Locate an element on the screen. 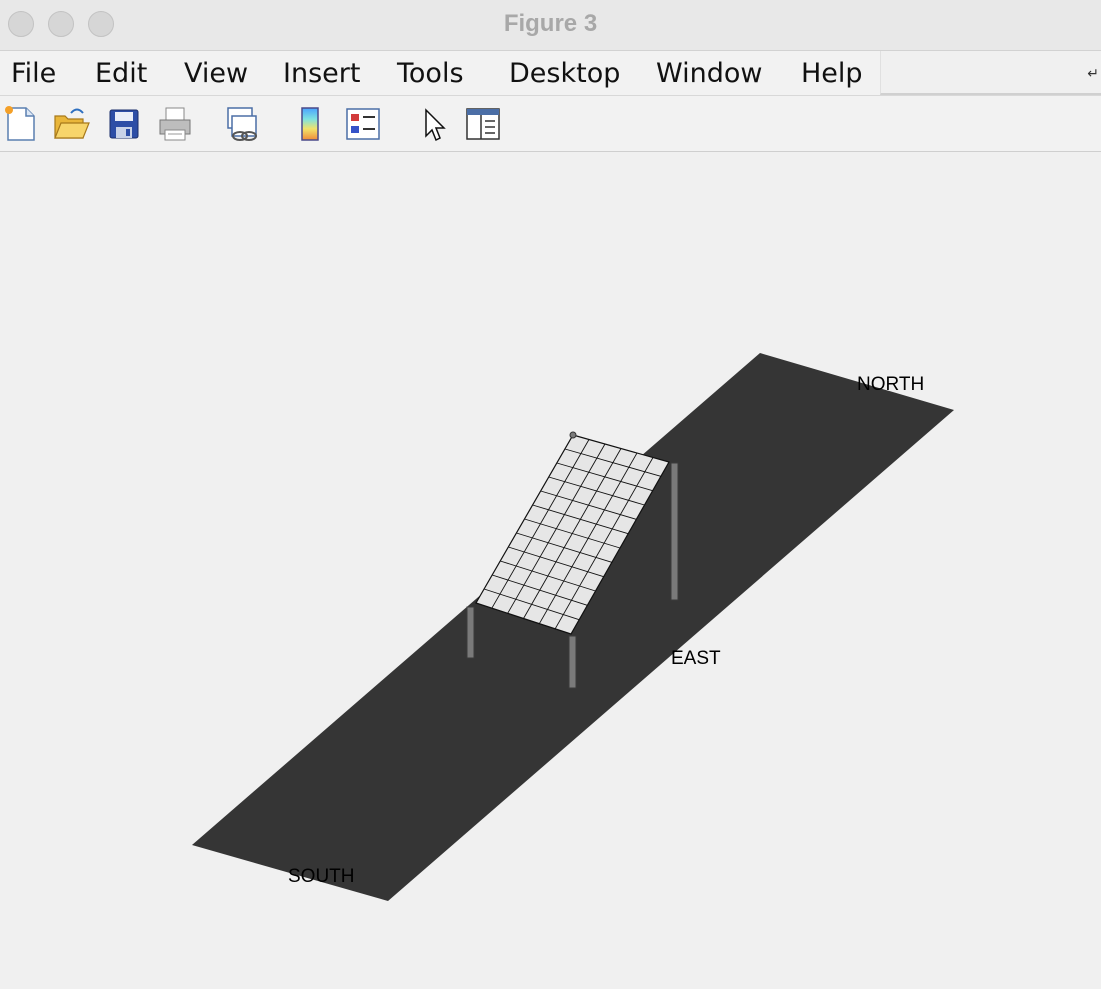 The width and height of the screenshot is (1101, 989). link-plot-icon is located at coordinates (242, 124).